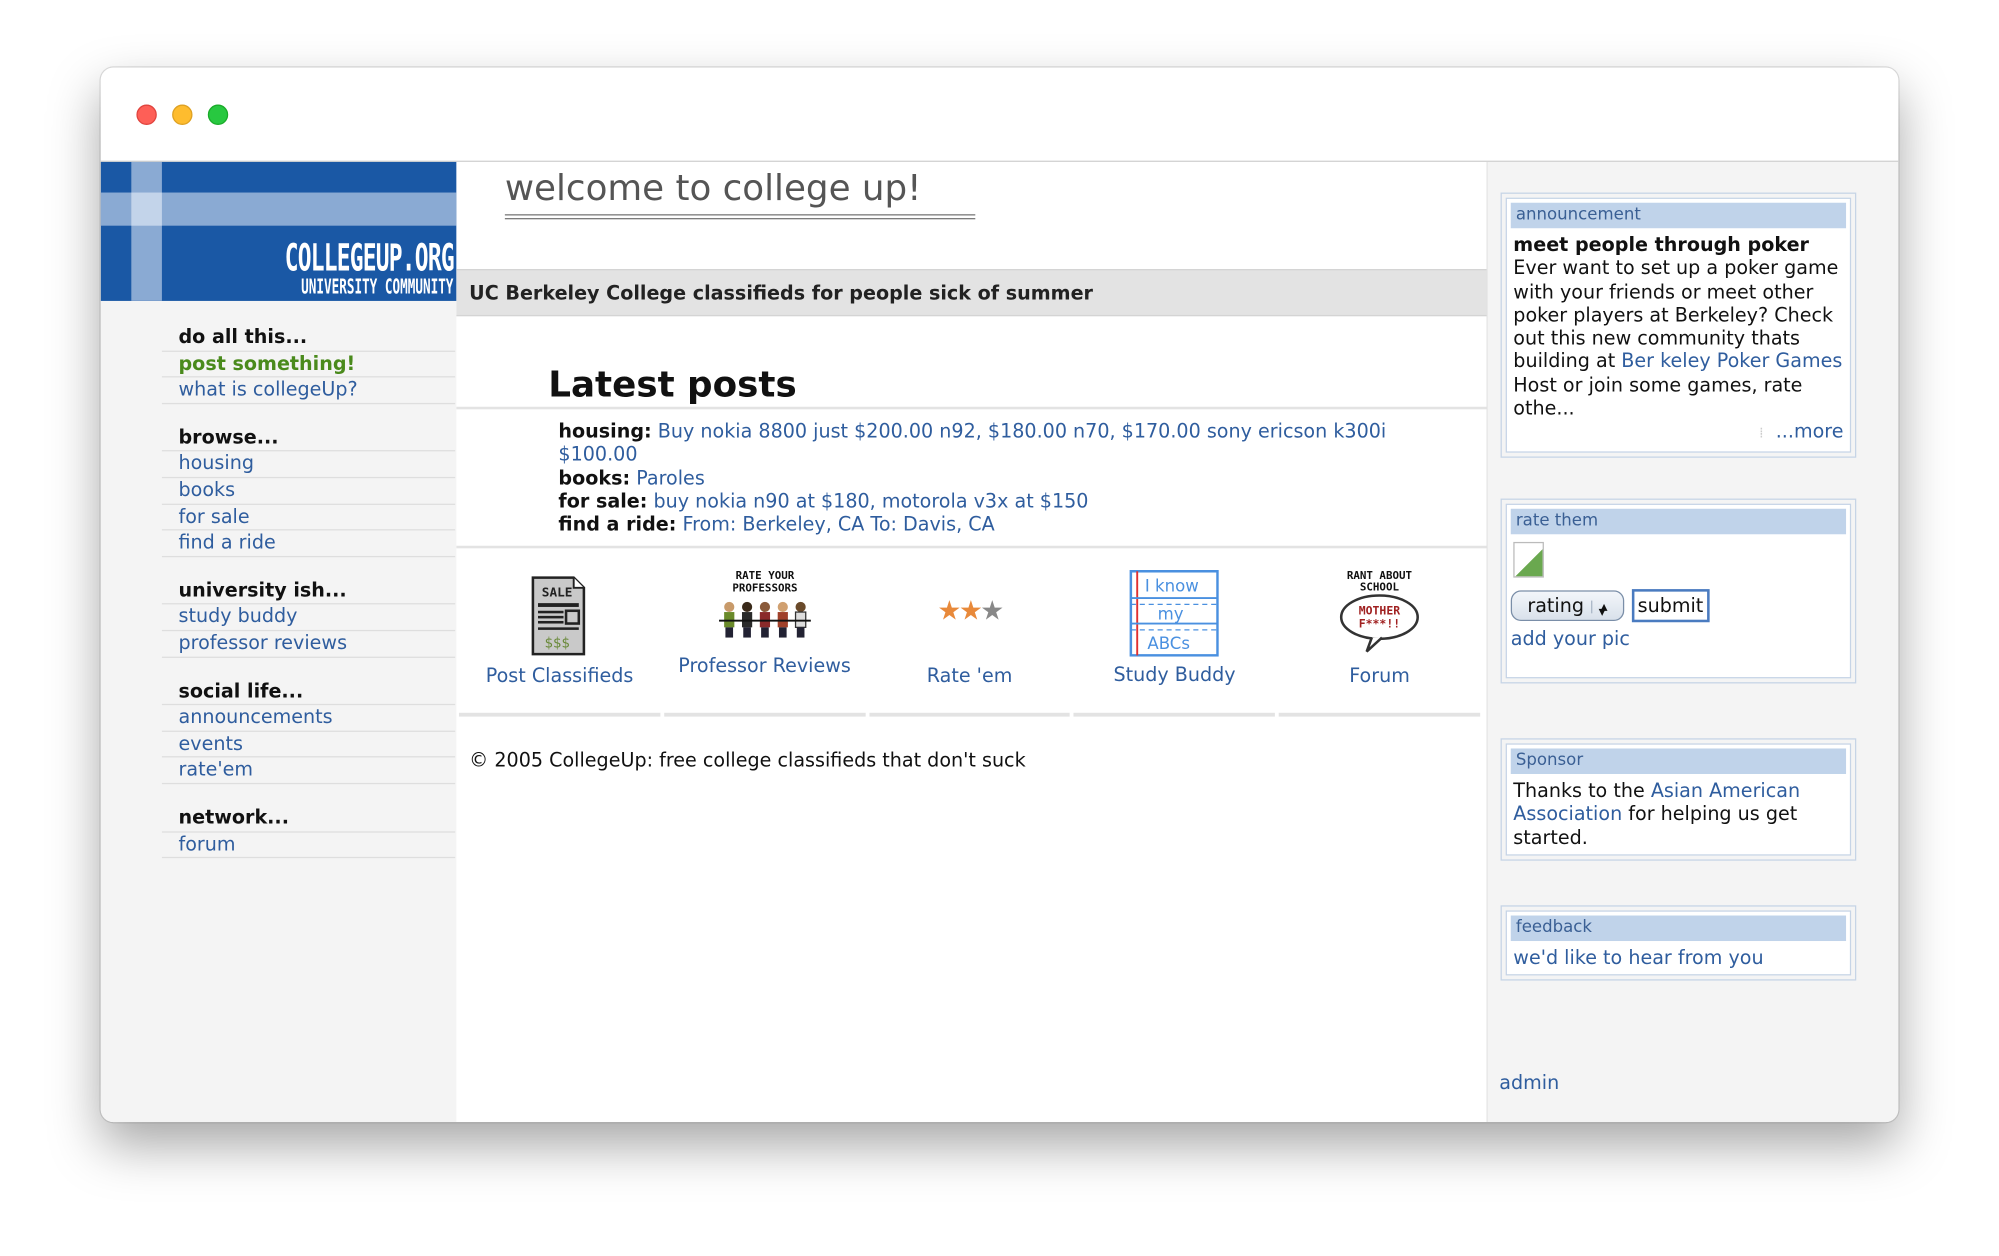  I want to click on admin-link: admin, so click(1529, 1082).